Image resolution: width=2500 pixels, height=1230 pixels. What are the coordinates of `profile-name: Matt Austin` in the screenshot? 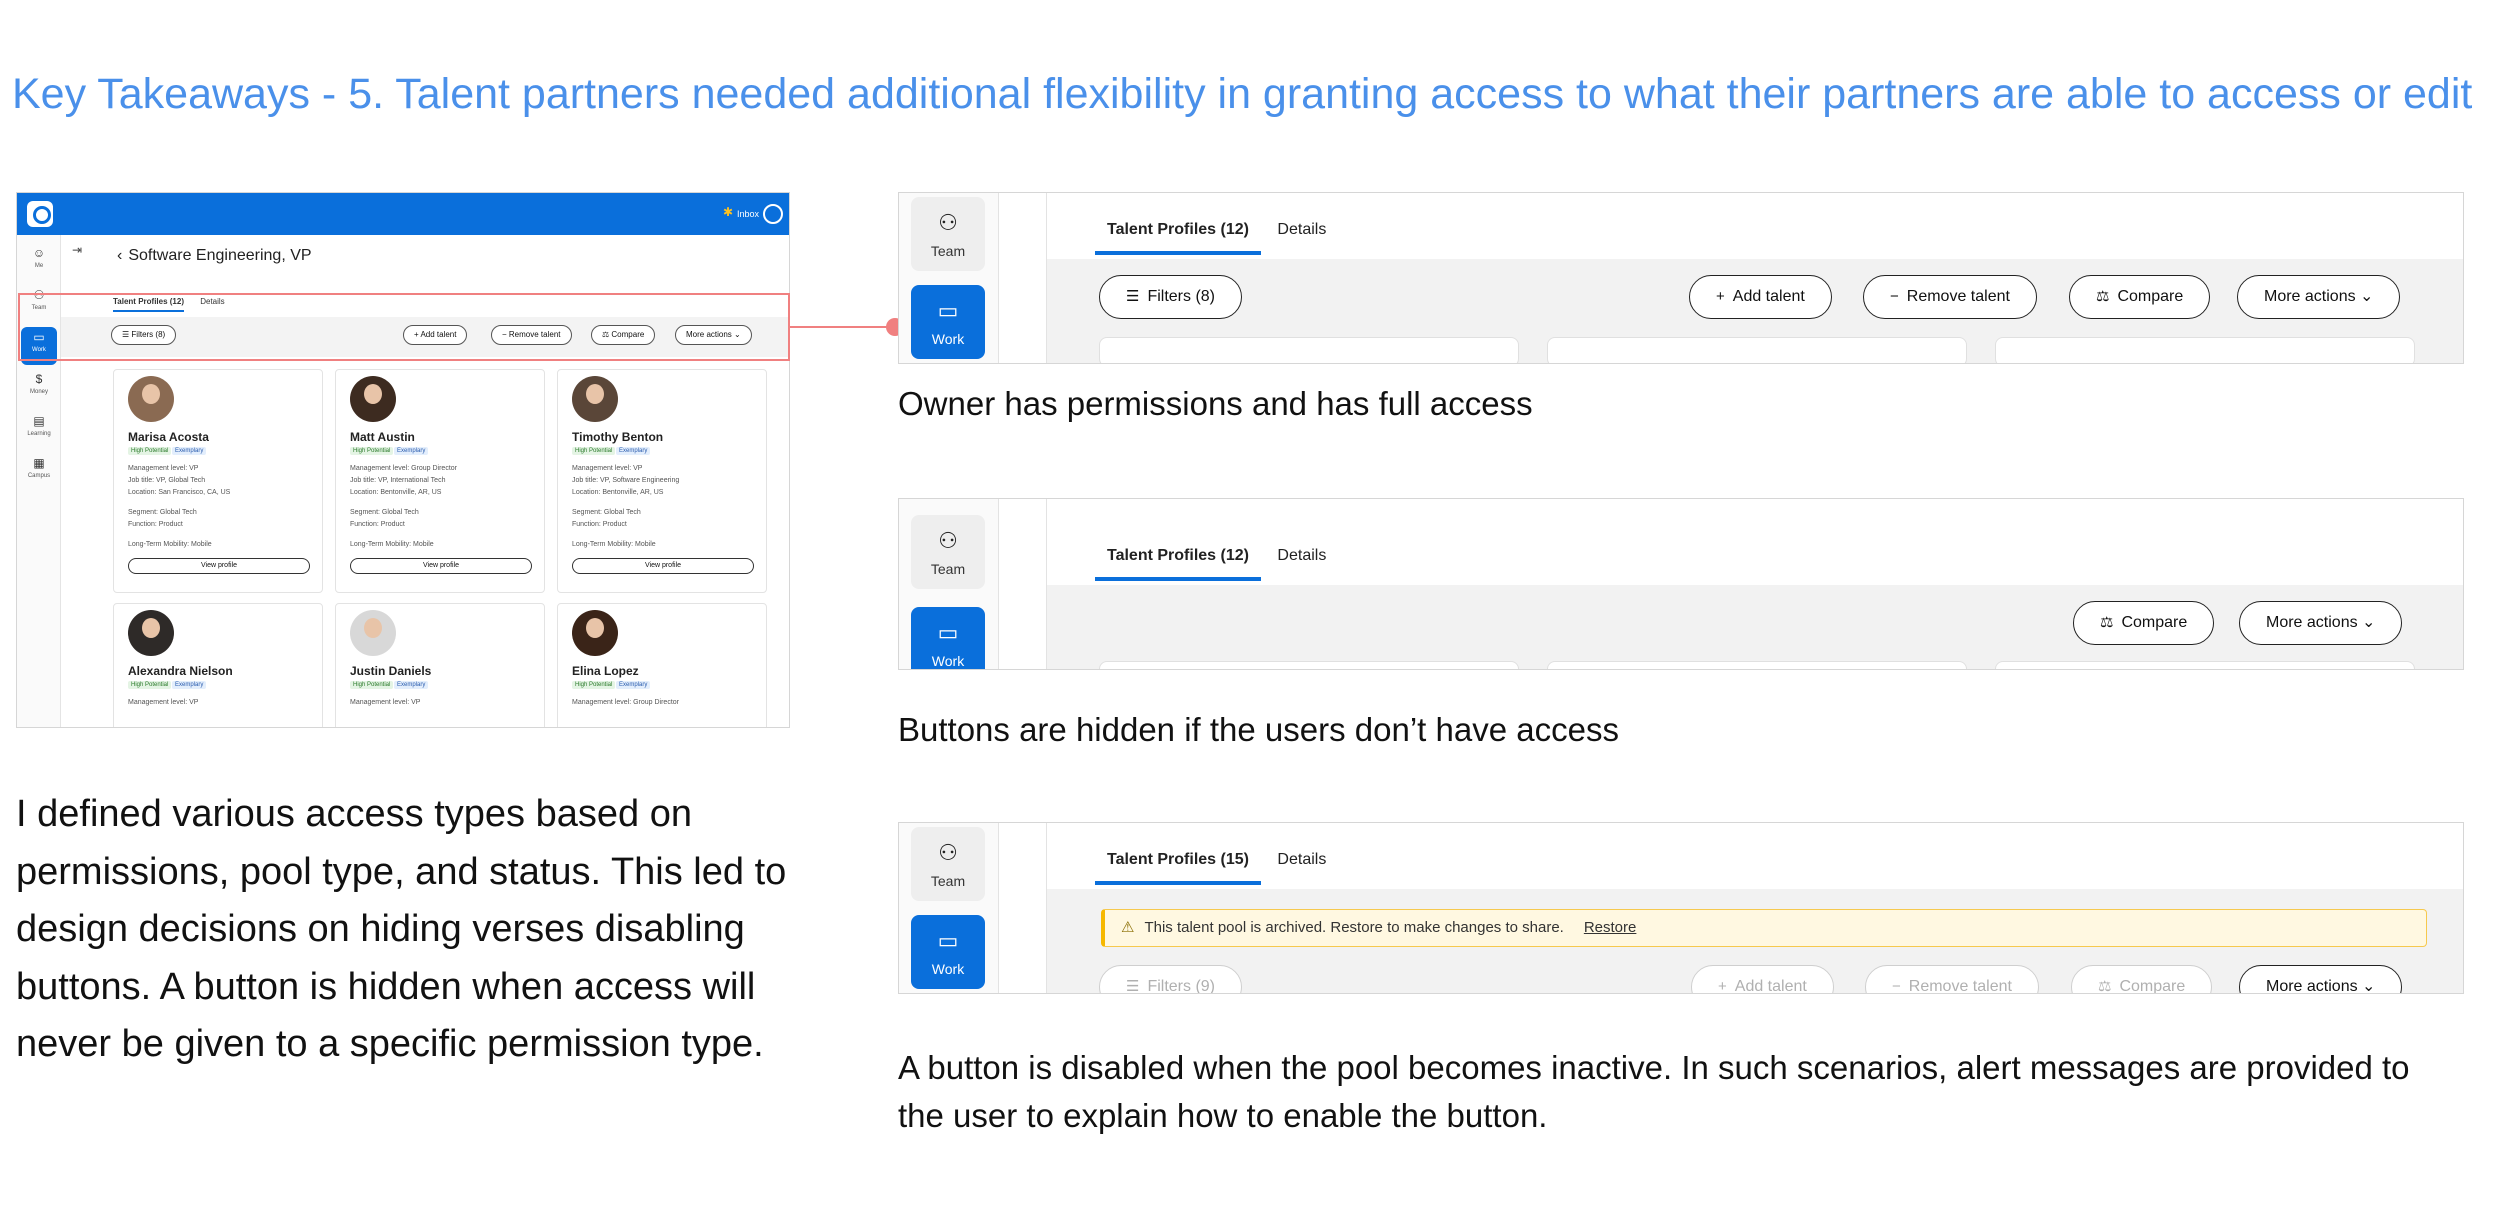 It's located at (382, 437).